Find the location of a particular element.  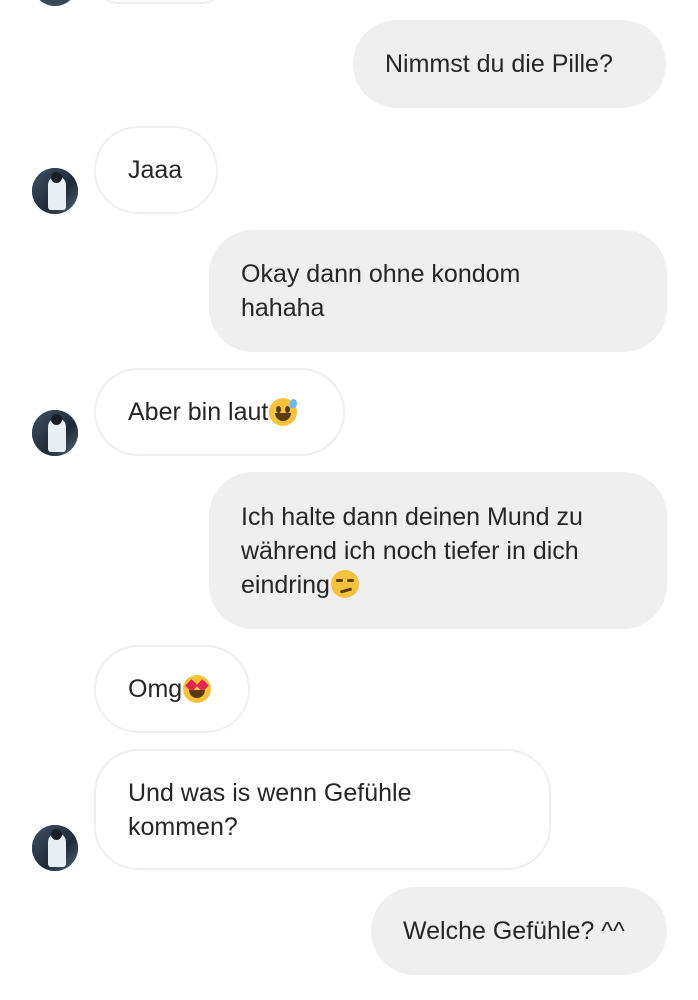

incoming-message-bubble: Jaaa is located at coordinates (156, 170).